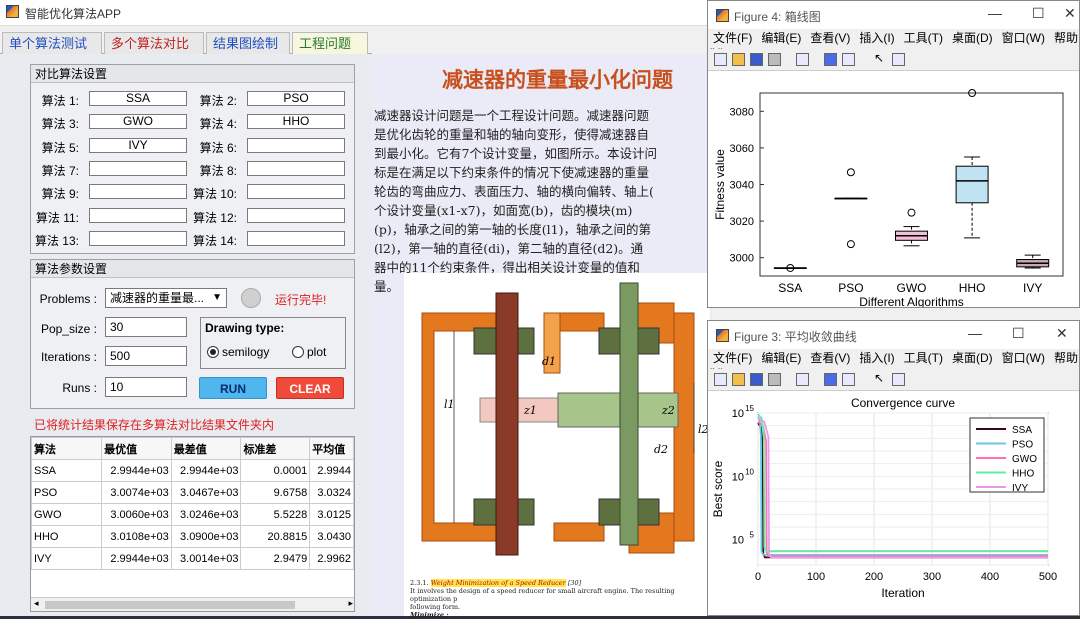 Image resolution: width=1080 pixels, height=619 pixels. Describe the element at coordinates (192, 492) in the screenshot. I see `table-row: PSO 3.0074e+03 3.0467e+03 9.6758 3.0324` at that location.